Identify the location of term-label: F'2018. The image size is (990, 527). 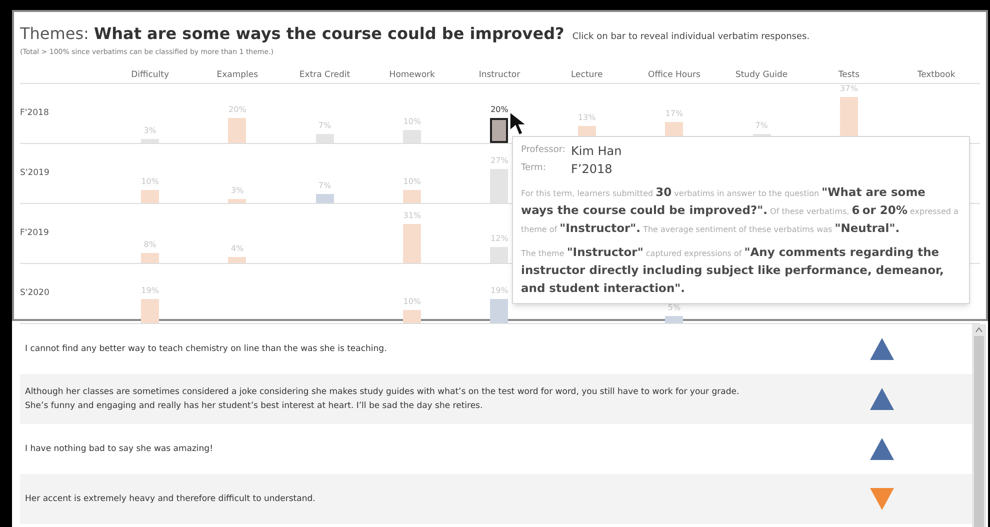
(34, 113).